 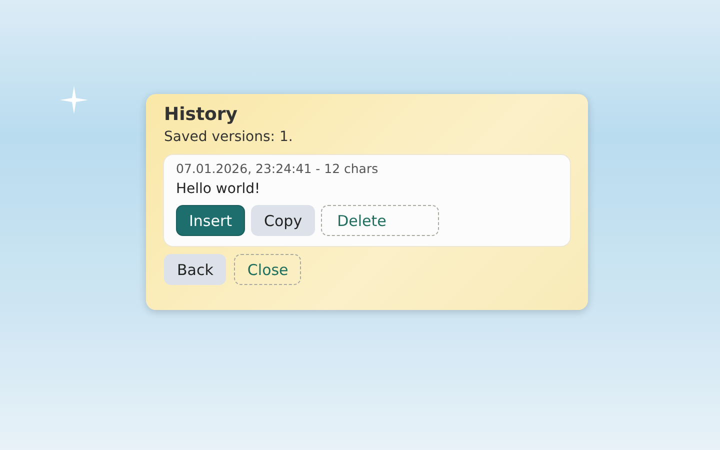 I want to click on copy-button: Copy, so click(x=283, y=220).